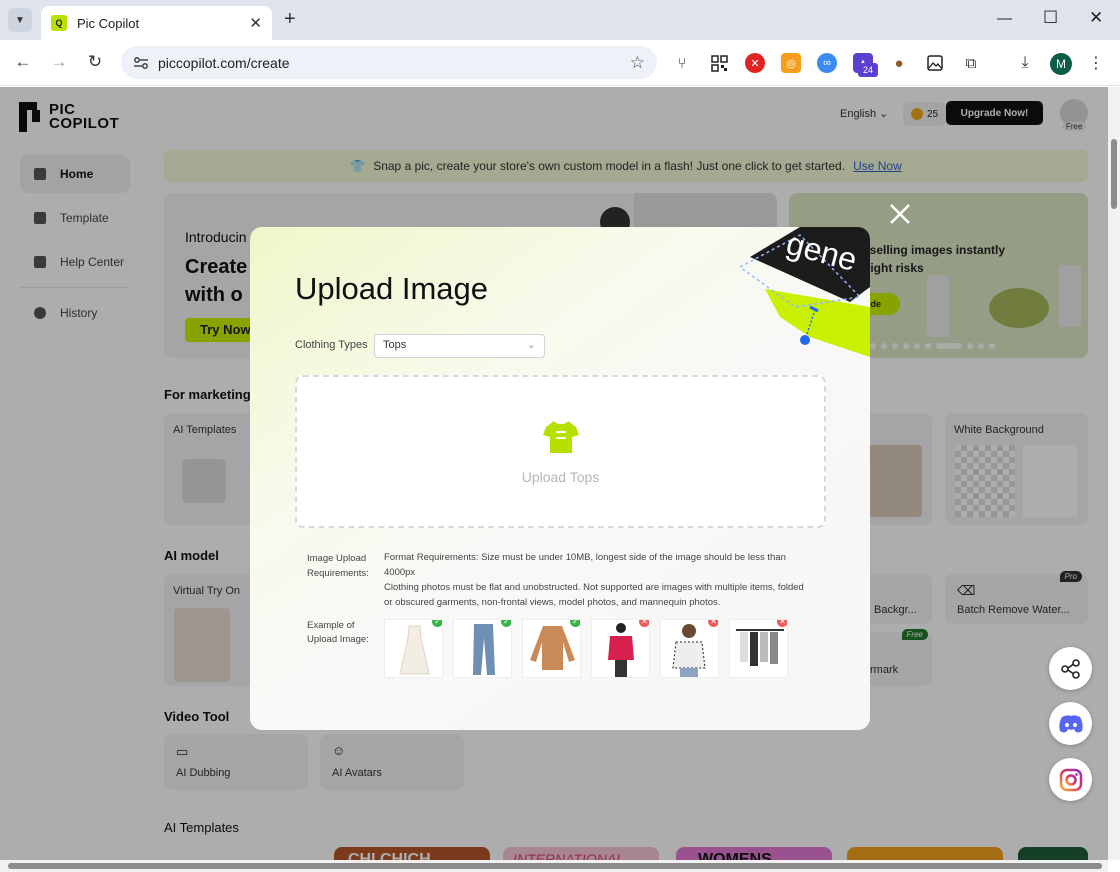  I want to click on upload-tops-label: Upload Tops, so click(560, 477).